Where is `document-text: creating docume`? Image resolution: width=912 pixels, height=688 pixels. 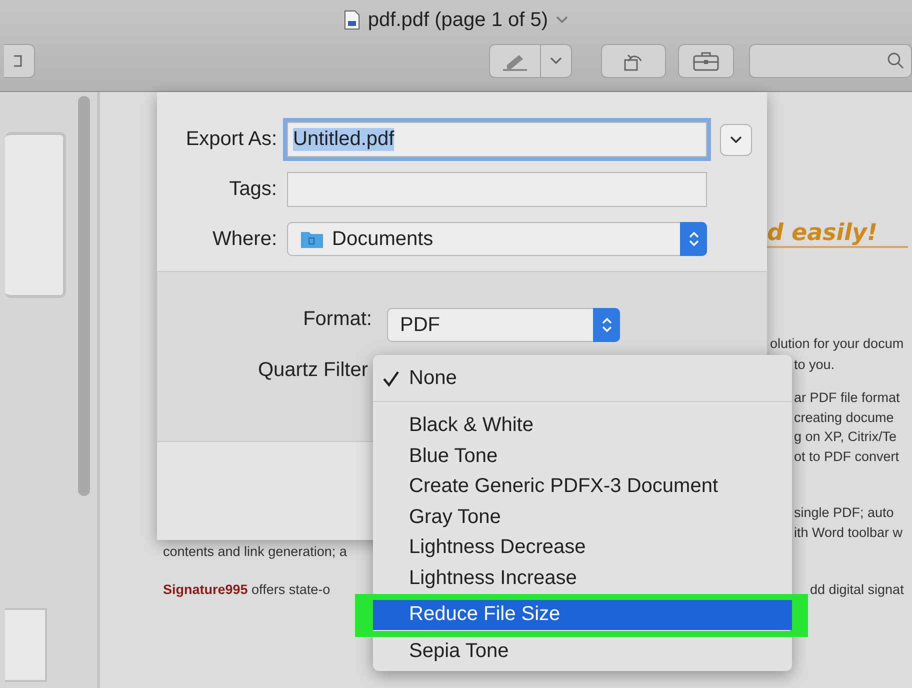 document-text: creating docume is located at coordinates (844, 417).